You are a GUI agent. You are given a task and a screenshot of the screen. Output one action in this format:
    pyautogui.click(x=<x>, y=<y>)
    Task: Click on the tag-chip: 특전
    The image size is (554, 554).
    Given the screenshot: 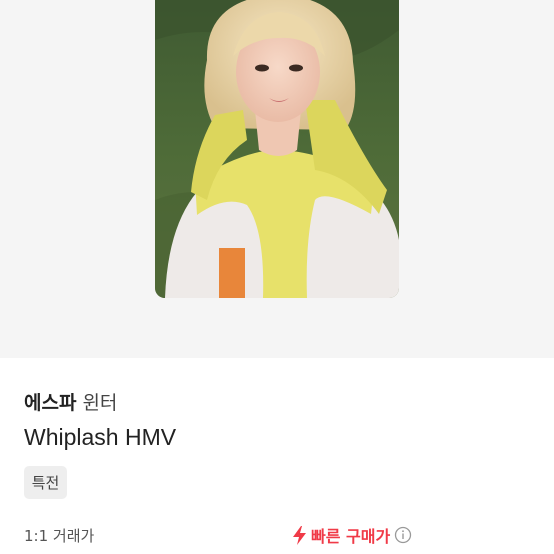 What is the action you would take?
    pyautogui.click(x=45, y=482)
    